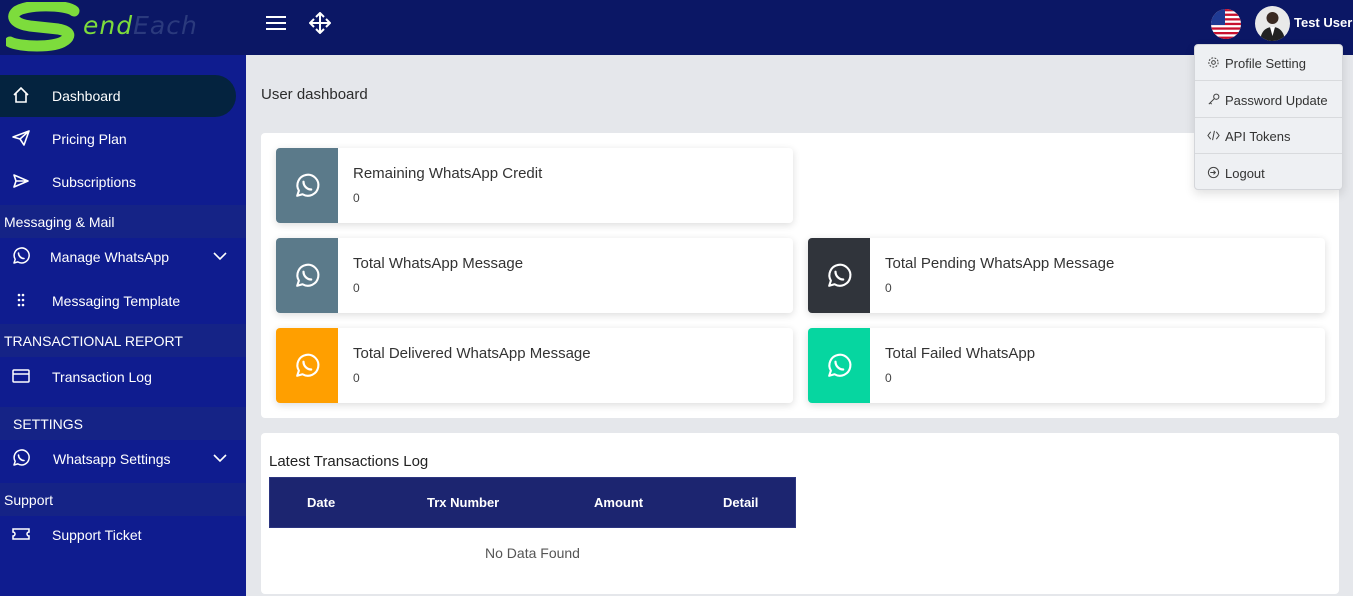  What do you see at coordinates (314, 94) in the screenshot?
I see `page-title: User dashboard` at bounding box center [314, 94].